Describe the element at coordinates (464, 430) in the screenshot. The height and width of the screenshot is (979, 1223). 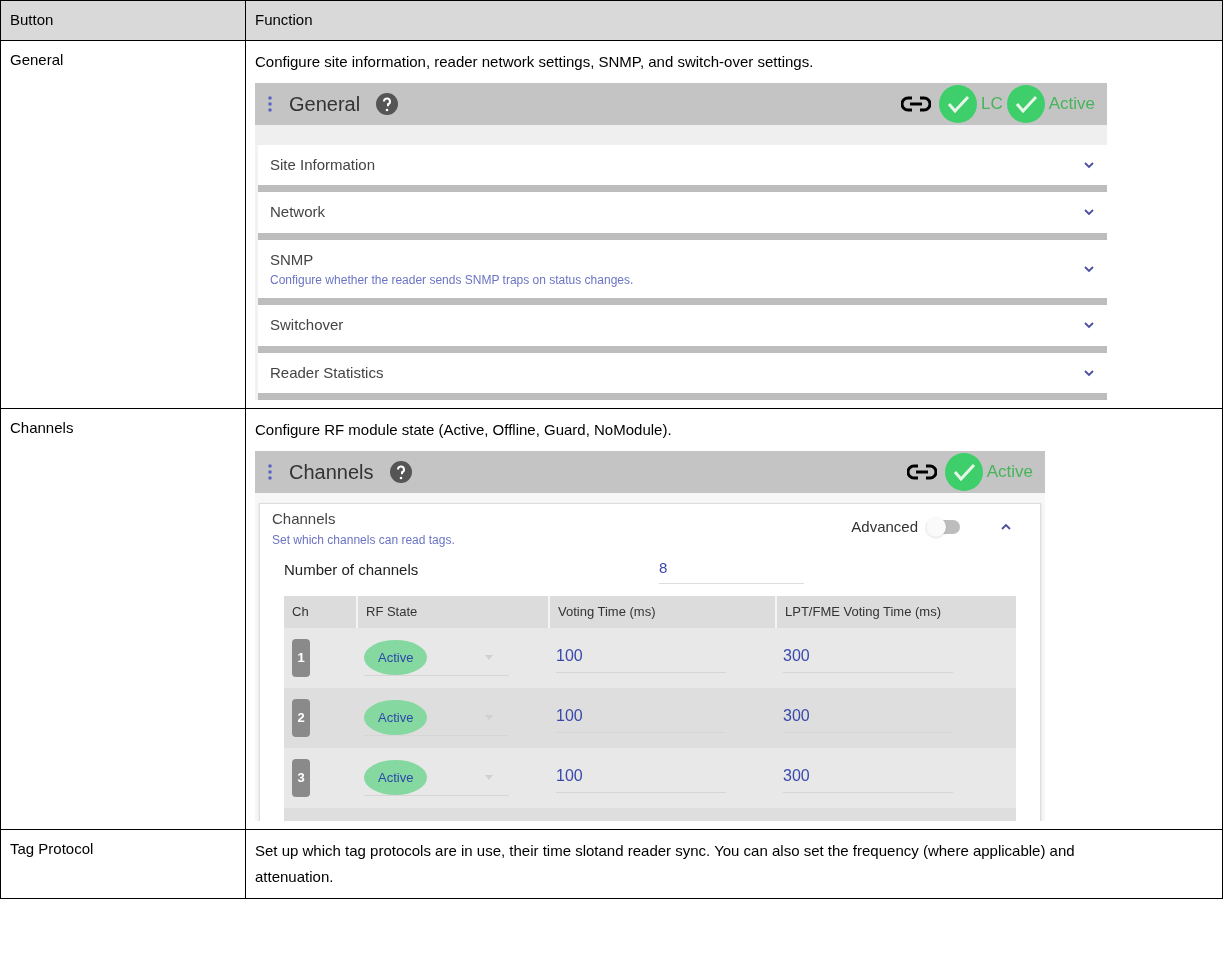
I see `function-text: Configure RF module state (Active, Offline, Guard, NoModule).` at that location.